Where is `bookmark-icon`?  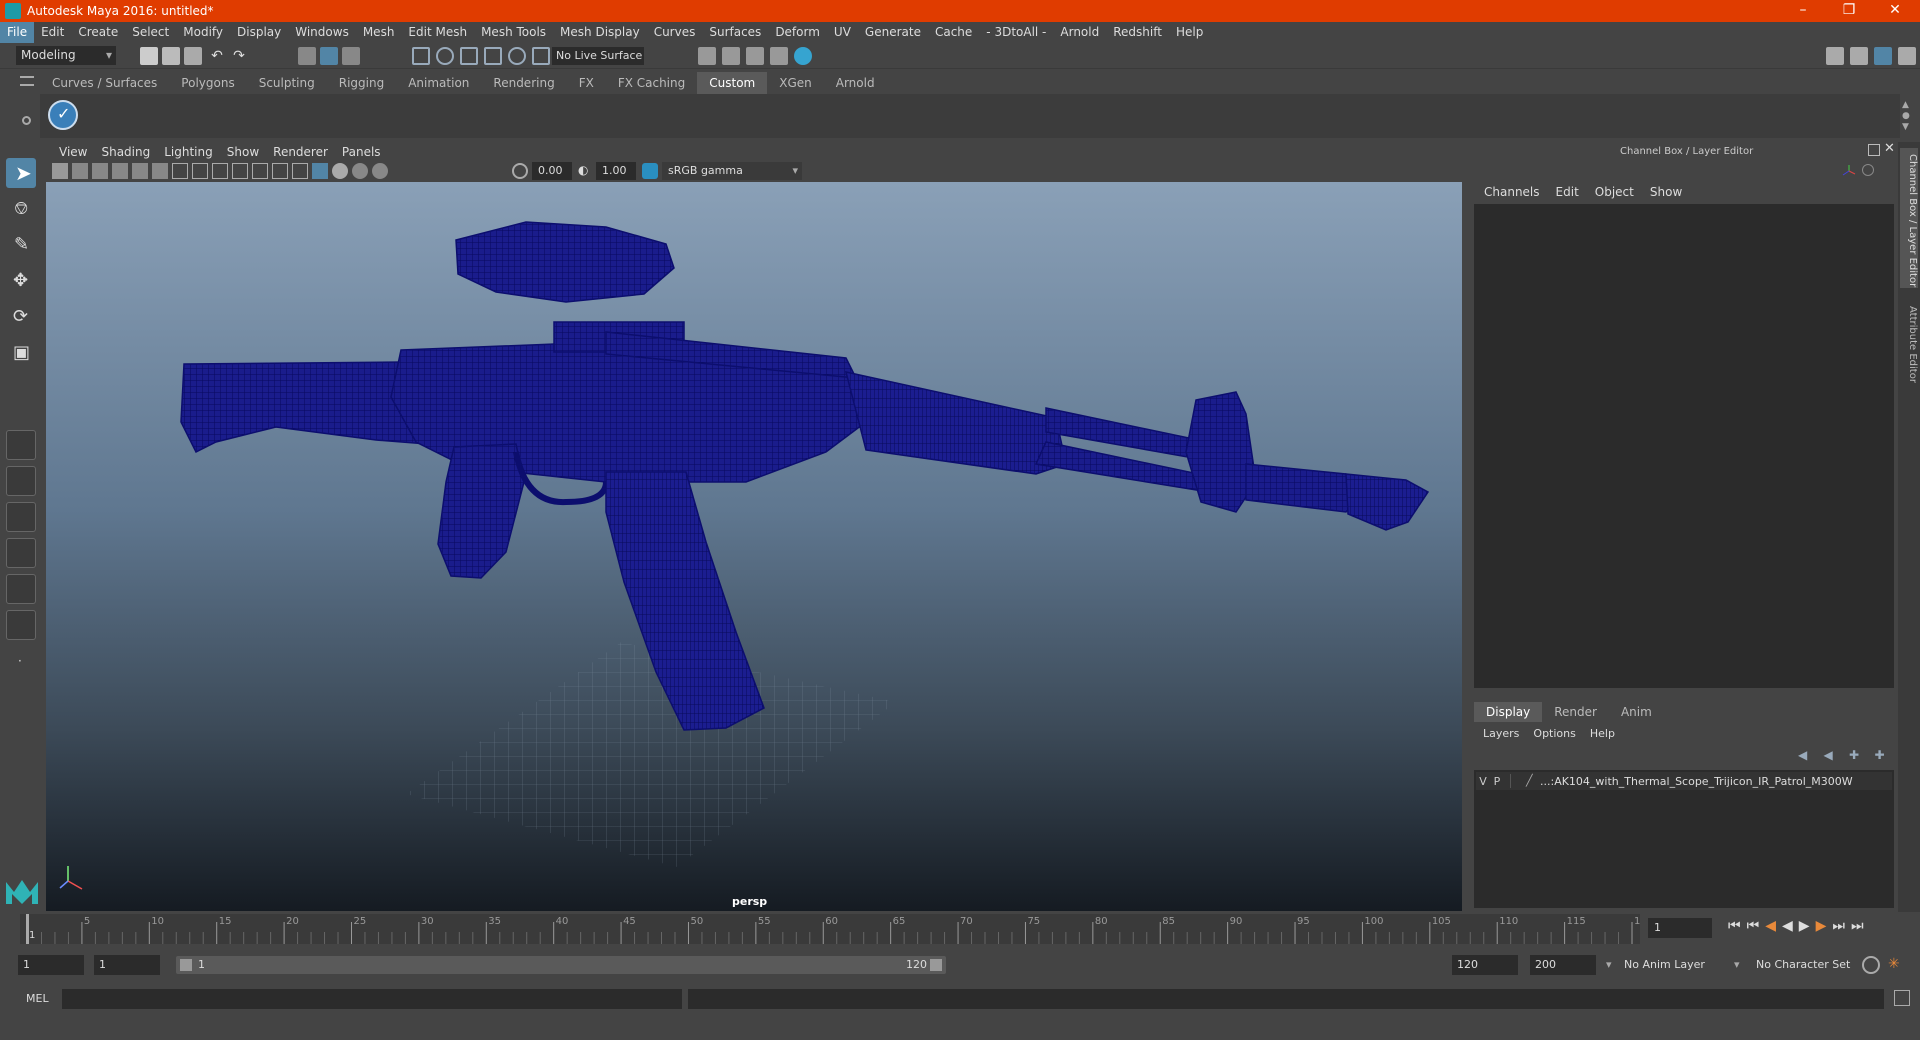
bookmark-icon is located at coordinates (100, 171).